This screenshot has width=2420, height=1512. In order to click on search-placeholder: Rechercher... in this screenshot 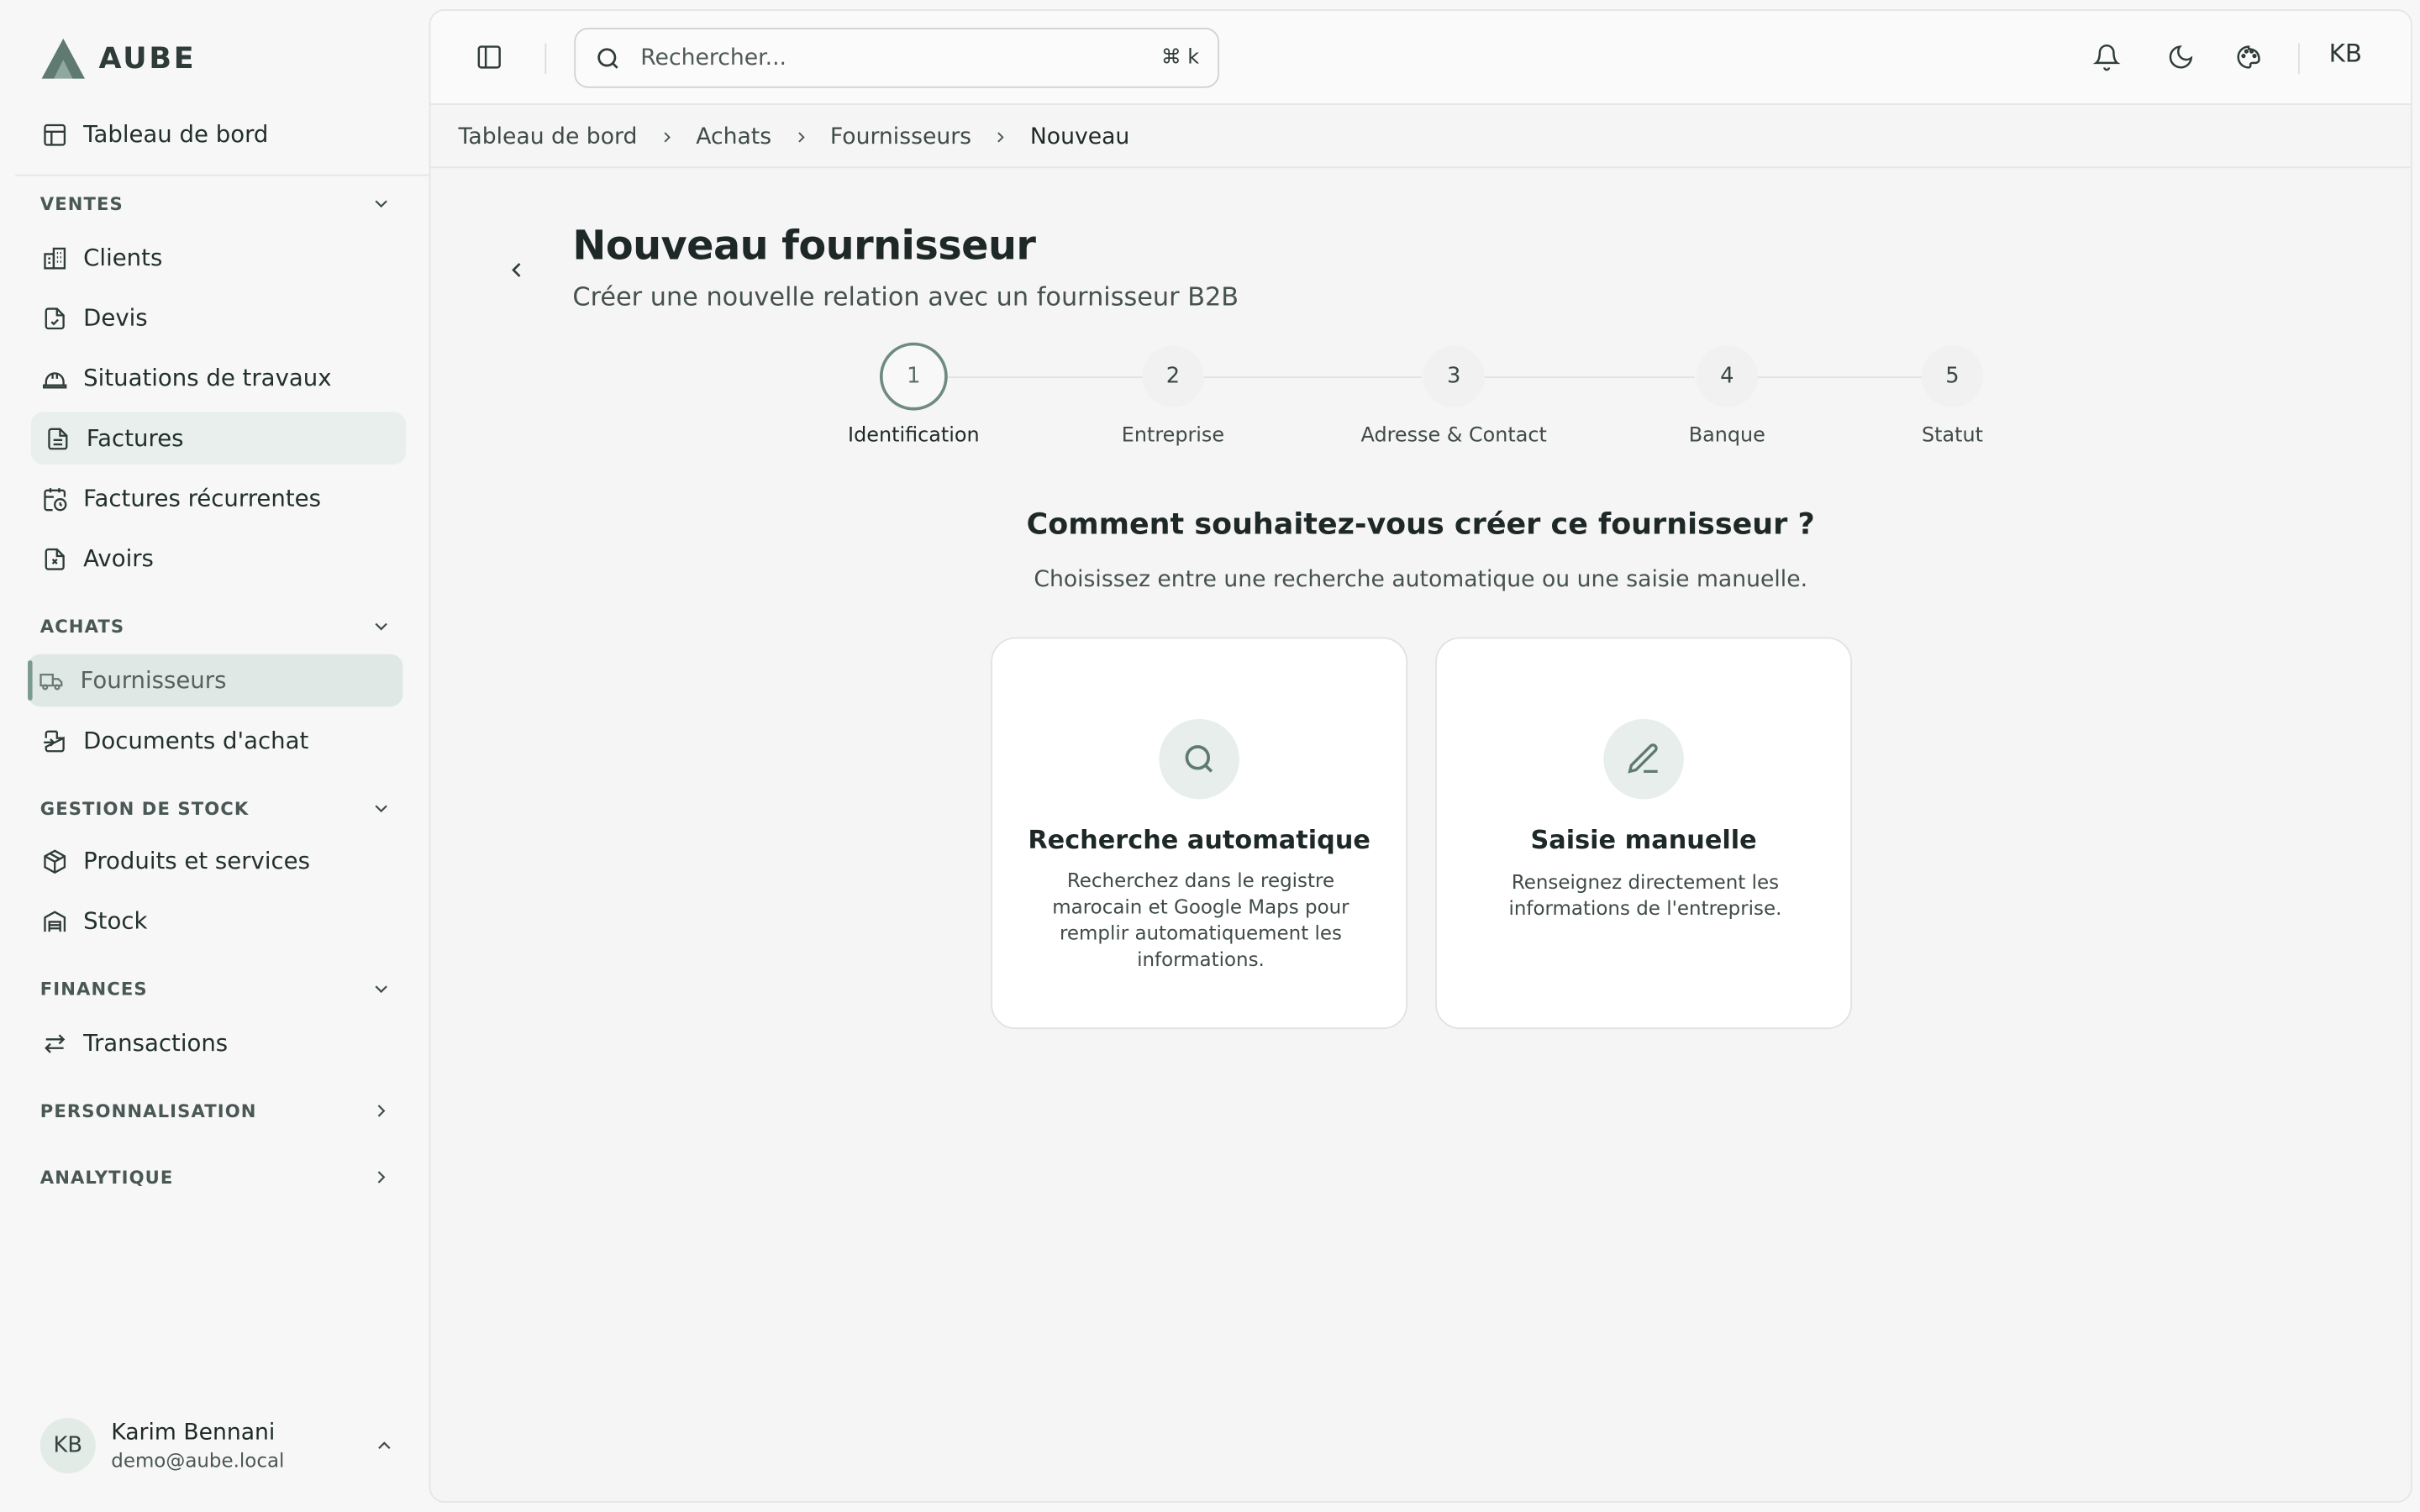, I will do `click(713, 58)`.